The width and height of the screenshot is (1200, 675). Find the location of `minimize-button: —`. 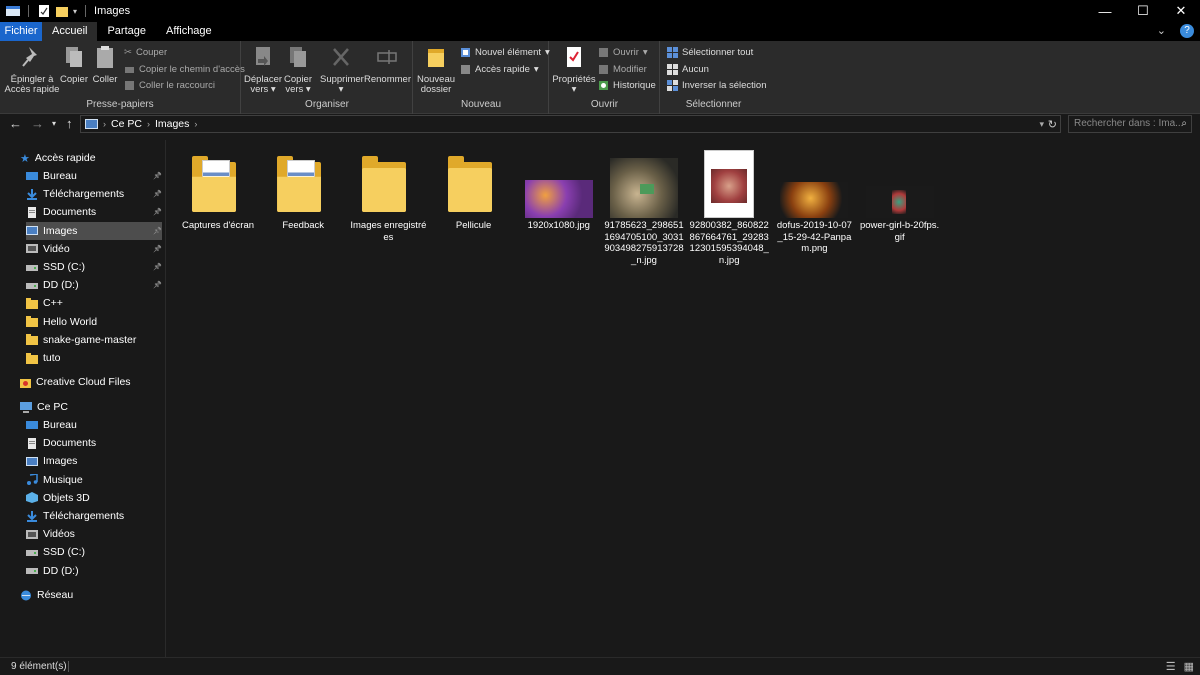

minimize-button: — is located at coordinates (1105, 11).